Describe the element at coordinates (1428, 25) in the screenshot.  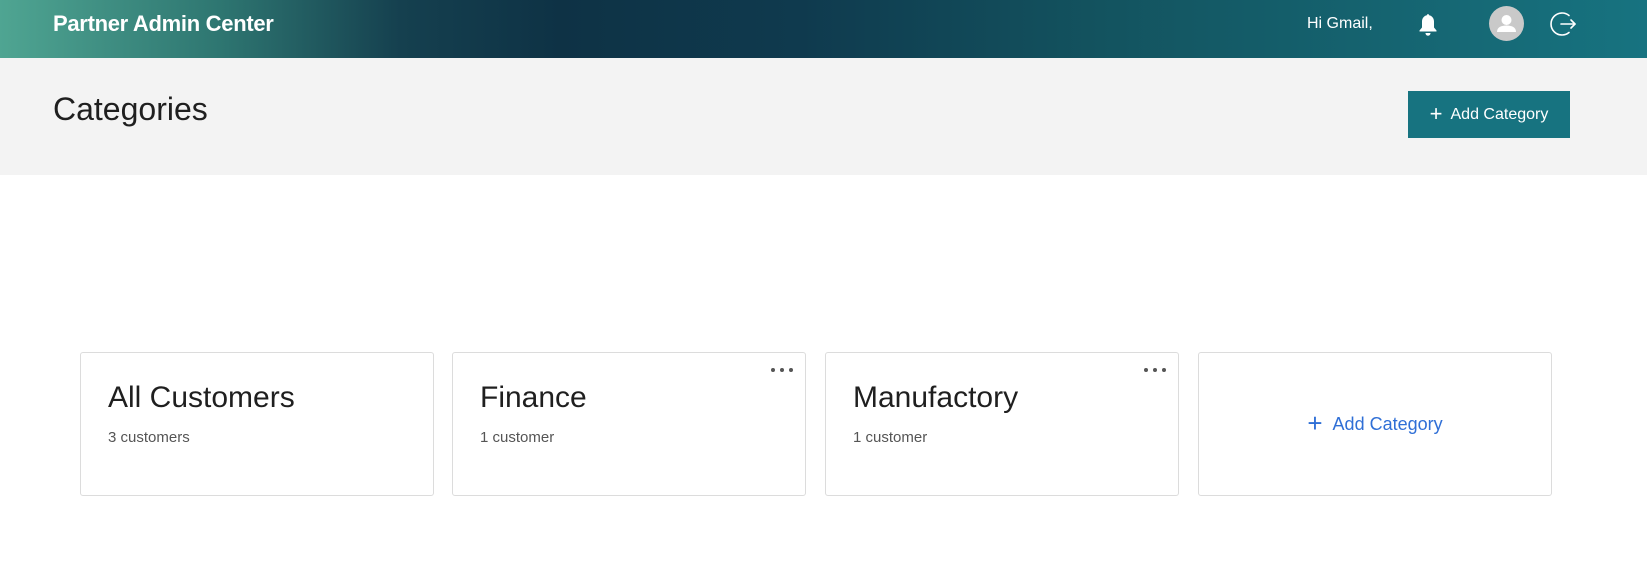
I see `bell-icon` at that location.